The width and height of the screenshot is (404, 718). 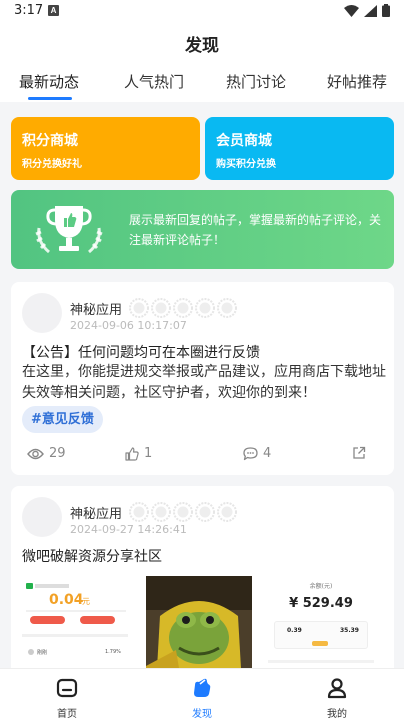 I want to click on tab-hot-discussion: 热门讨论, so click(x=256, y=81).